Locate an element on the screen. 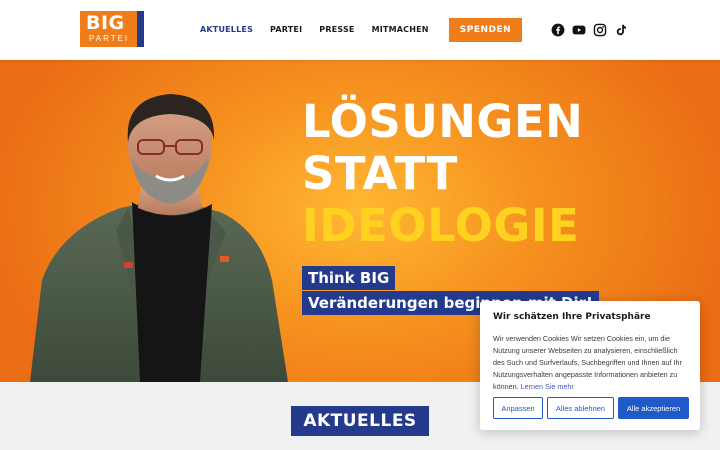  cookie-reject-button: Alles ablehnen is located at coordinates (580, 408).